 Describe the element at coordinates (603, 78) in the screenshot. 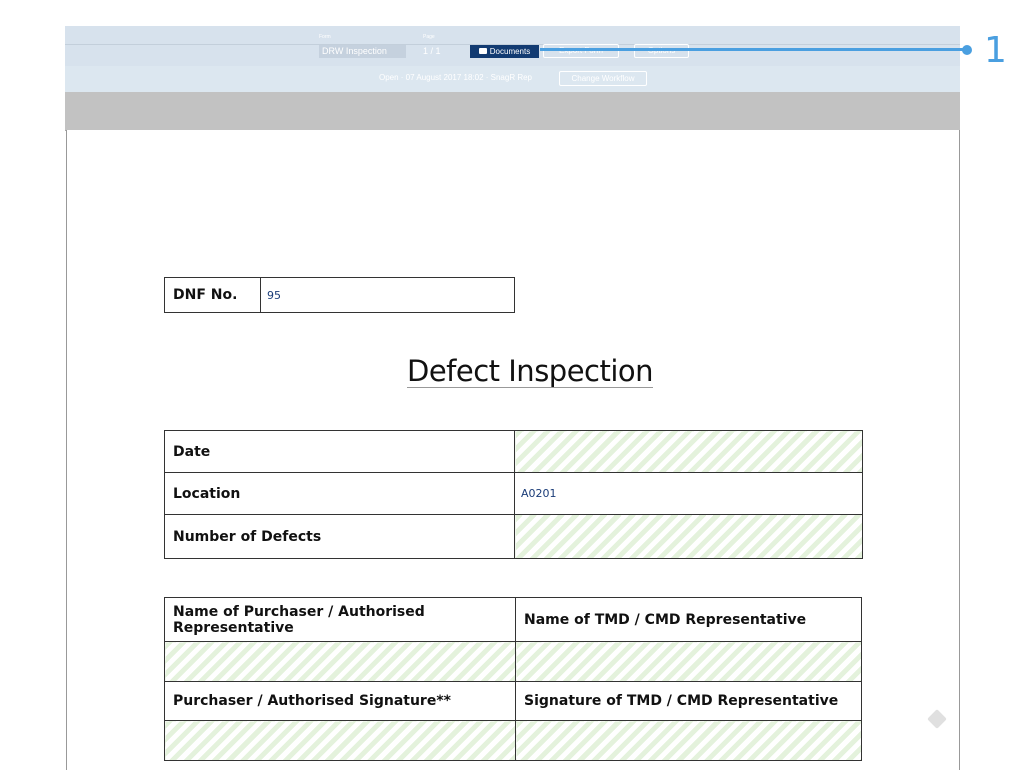

I see `change-workflow-button: Change Workflow` at that location.